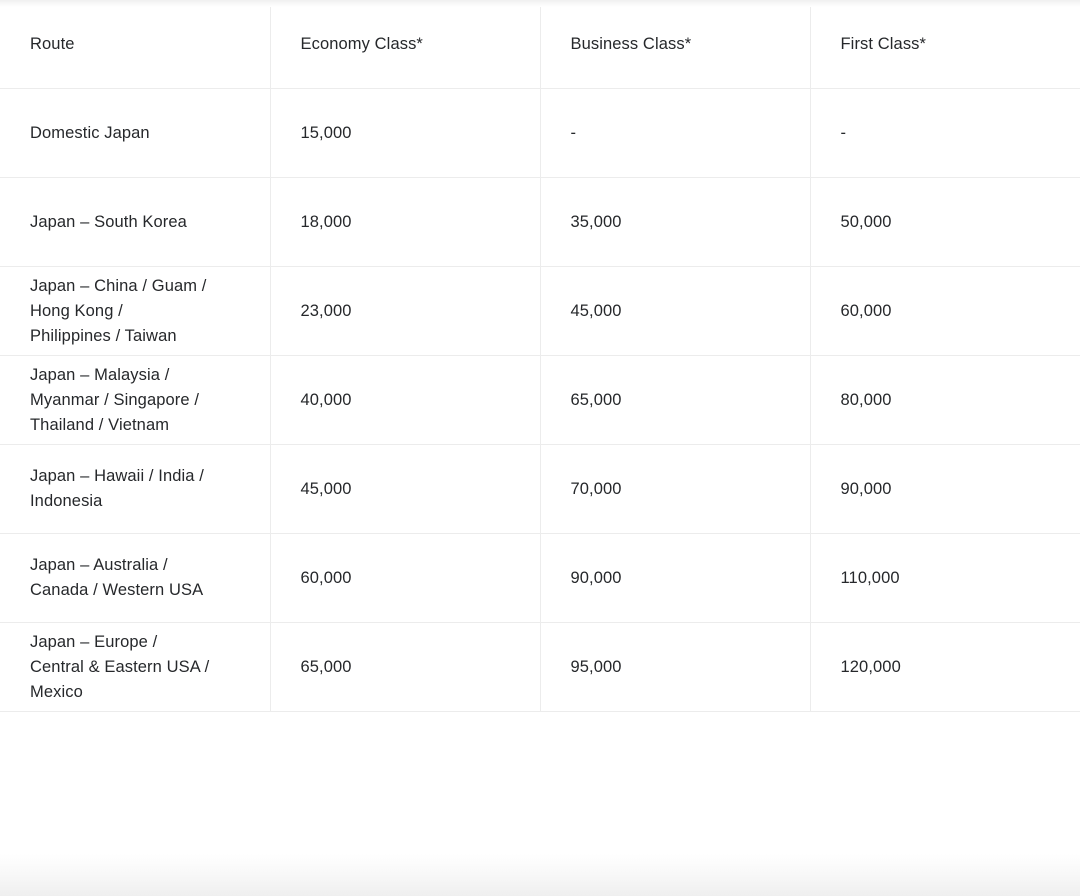 This screenshot has height=896, width=1080. What do you see at coordinates (675, 222) in the screenshot?
I see `cell-business: 35,000` at bounding box center [675, 222].